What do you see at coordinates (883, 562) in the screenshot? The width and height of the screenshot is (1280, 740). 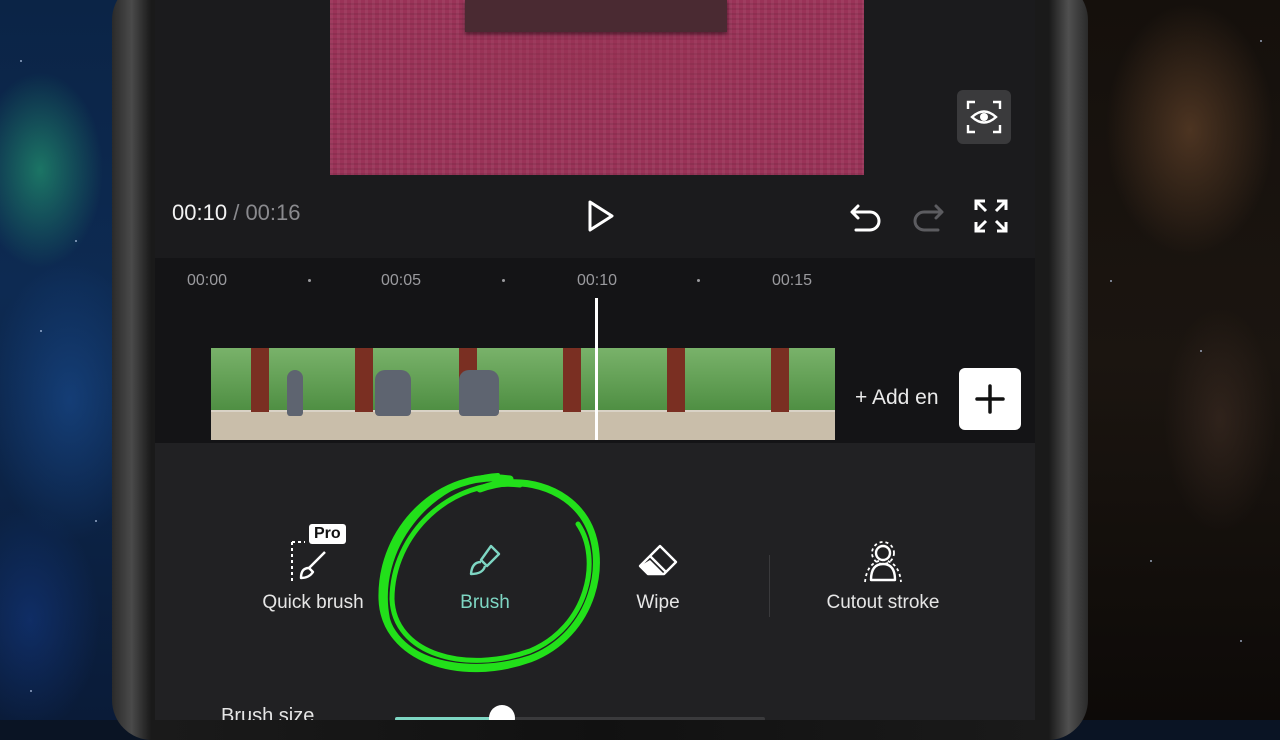 I see `cutout-person-icon` at bounding box center [883, 562].